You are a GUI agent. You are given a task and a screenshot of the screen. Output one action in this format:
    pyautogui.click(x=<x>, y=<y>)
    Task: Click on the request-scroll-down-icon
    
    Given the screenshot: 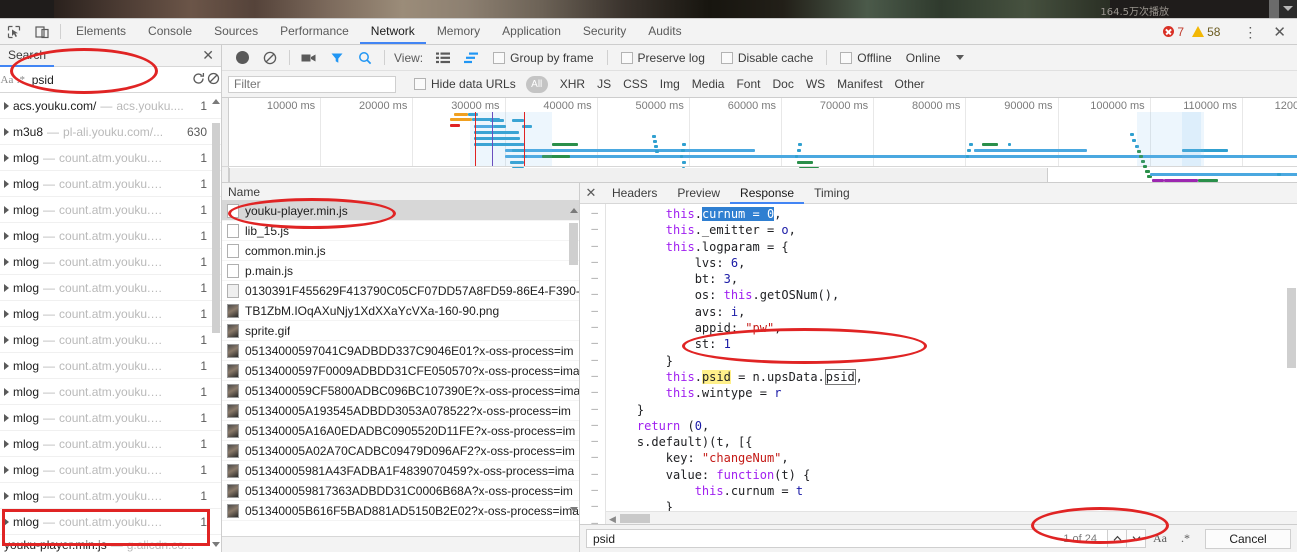 What is the action you would take?
    pyautogui.click(x=573, y=509)
    